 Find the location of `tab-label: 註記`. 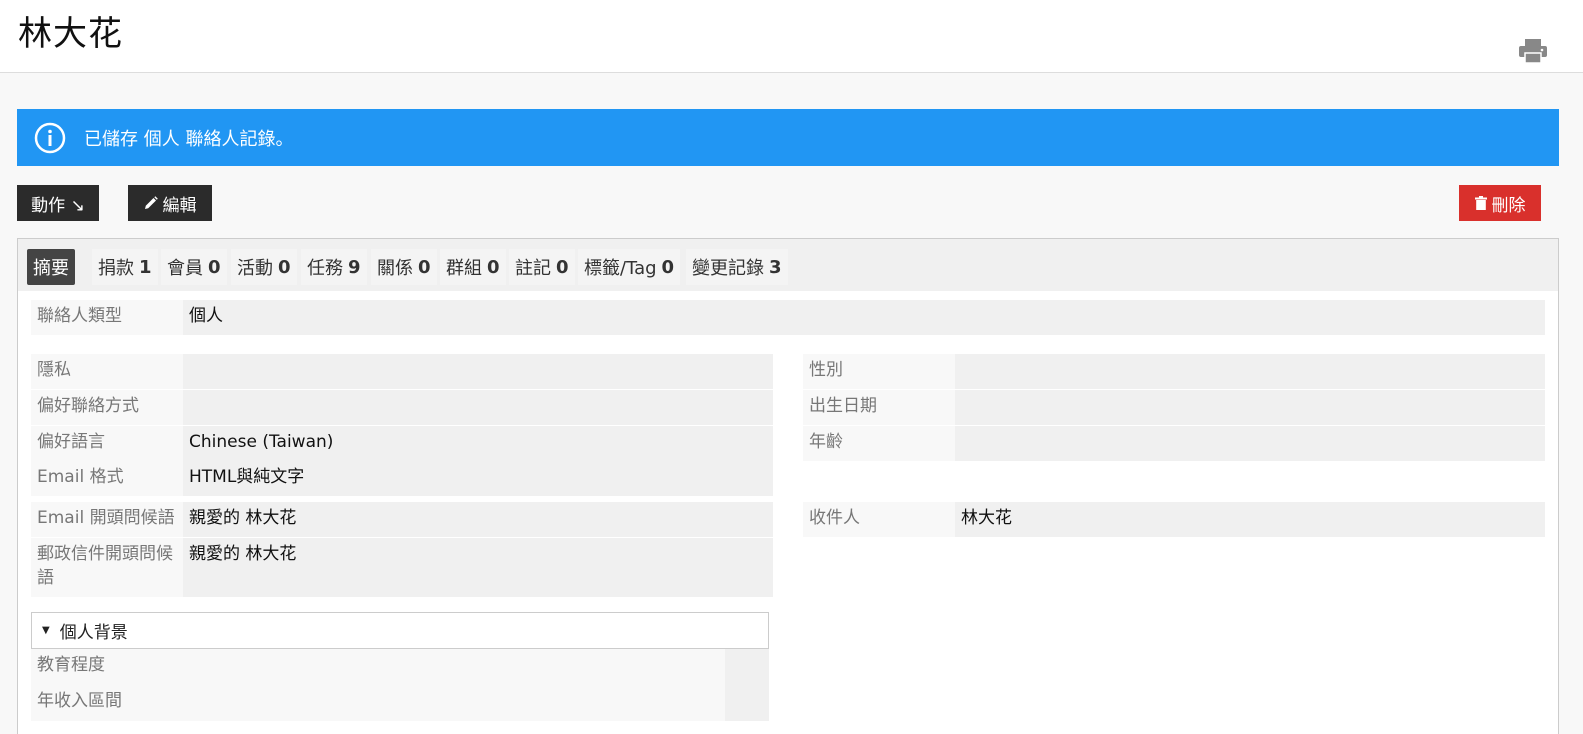

tab-label: 註記 is located at coordinates (533, 268).